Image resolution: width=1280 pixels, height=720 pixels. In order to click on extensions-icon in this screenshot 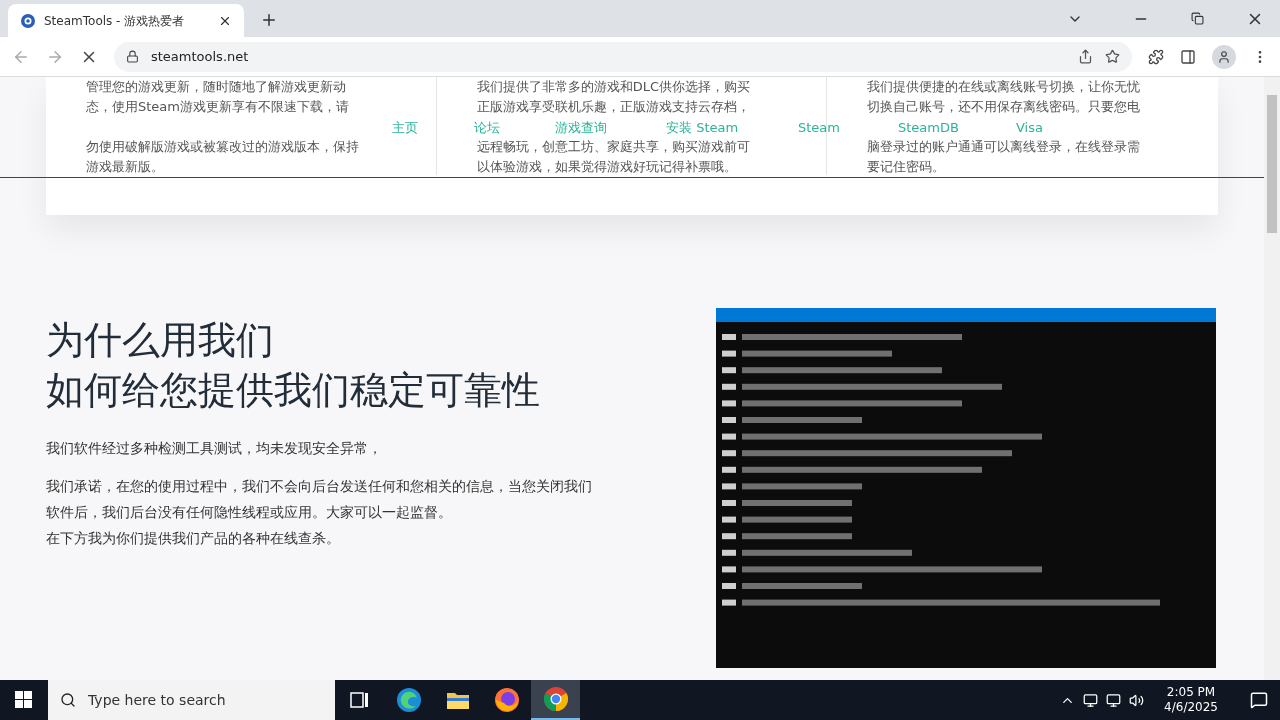, I will do `click(1156, 56)`.